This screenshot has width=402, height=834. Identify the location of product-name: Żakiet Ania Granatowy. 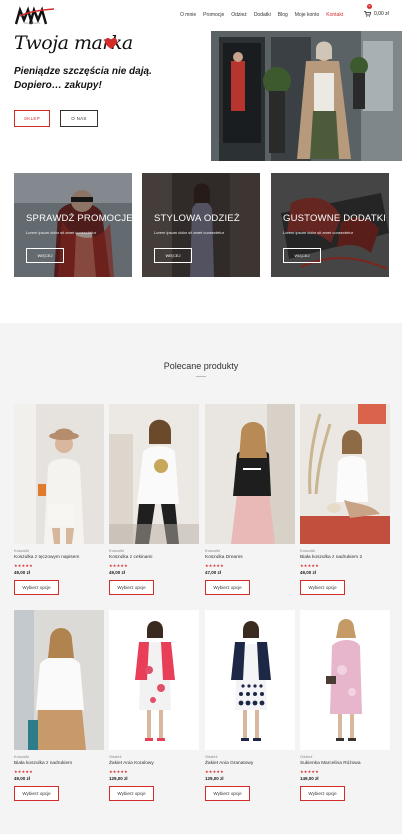
(229, 763).